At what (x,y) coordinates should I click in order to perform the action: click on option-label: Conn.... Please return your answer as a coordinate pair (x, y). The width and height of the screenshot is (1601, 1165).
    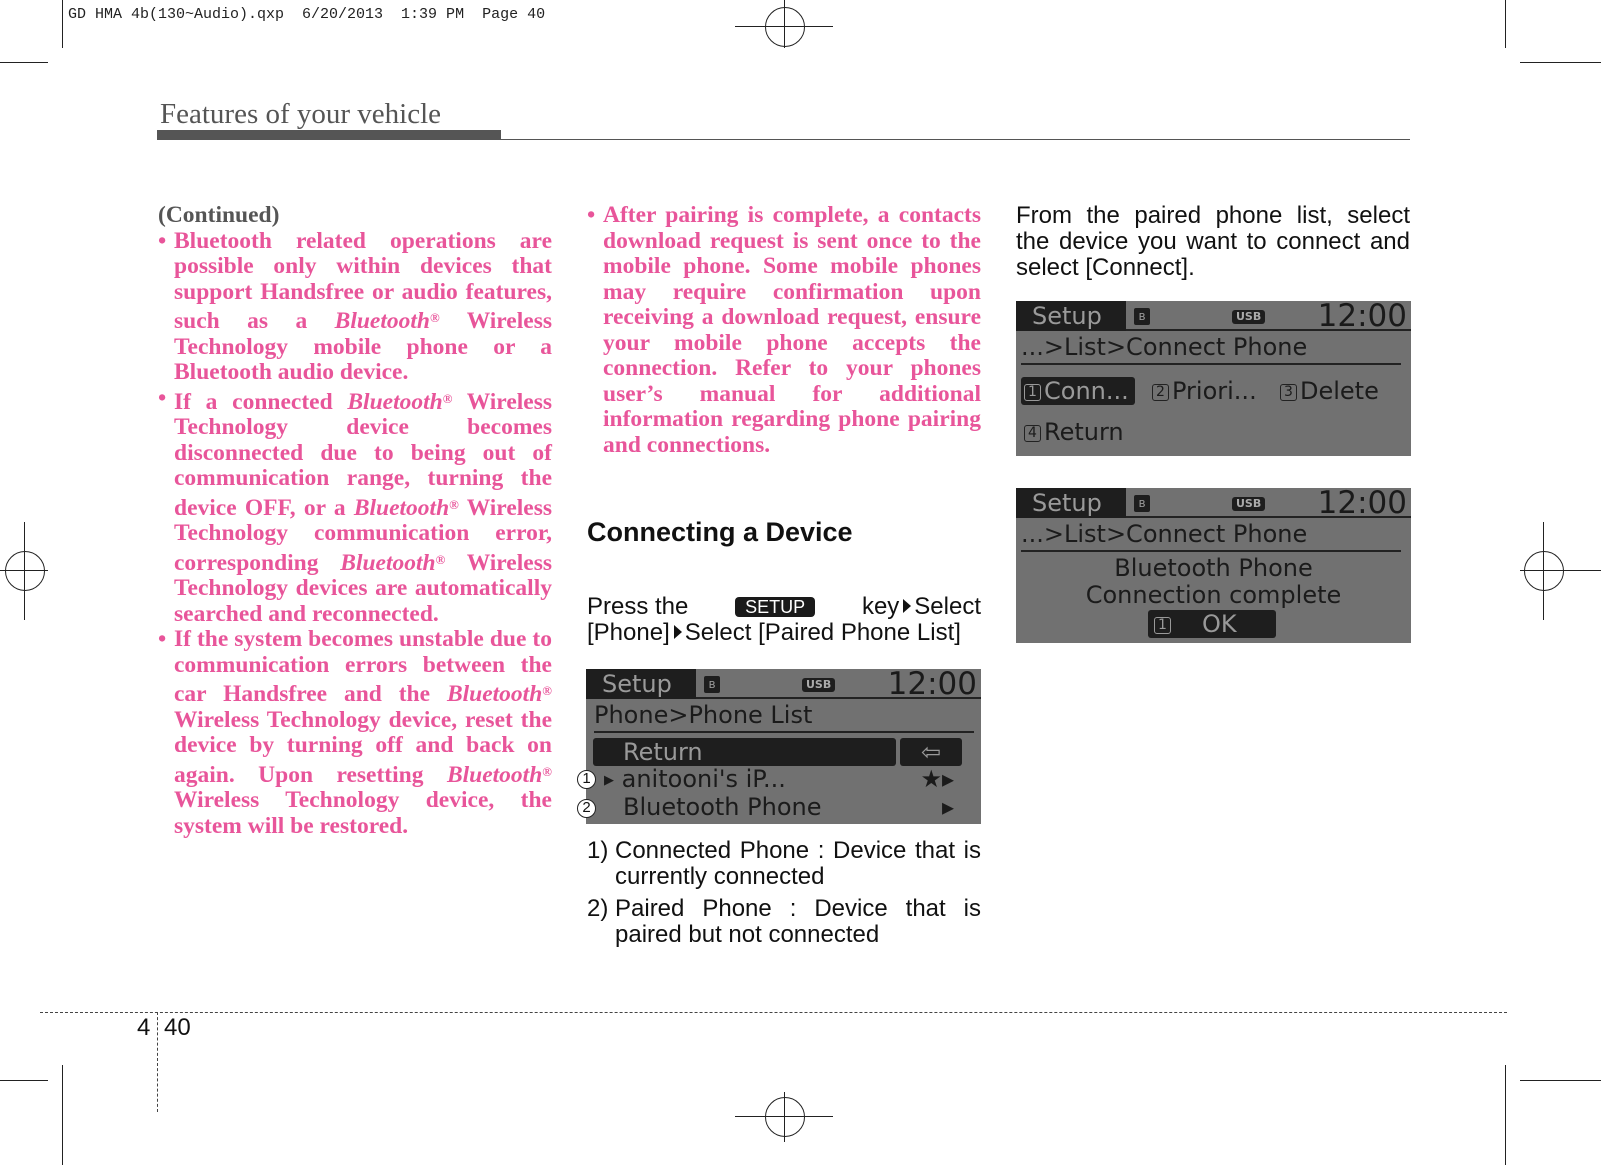
    Looking at the image, I should click on (1086, 391).